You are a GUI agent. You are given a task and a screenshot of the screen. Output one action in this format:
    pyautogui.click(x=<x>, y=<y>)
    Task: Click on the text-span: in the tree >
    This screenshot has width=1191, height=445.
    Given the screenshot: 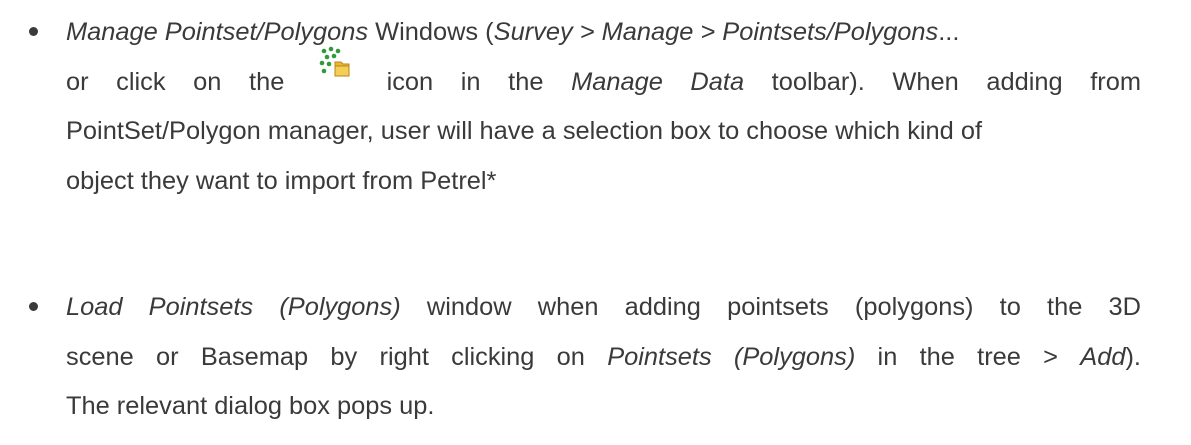 What is the action you would take?
    pyautogui.click(x=968, y=356)
    